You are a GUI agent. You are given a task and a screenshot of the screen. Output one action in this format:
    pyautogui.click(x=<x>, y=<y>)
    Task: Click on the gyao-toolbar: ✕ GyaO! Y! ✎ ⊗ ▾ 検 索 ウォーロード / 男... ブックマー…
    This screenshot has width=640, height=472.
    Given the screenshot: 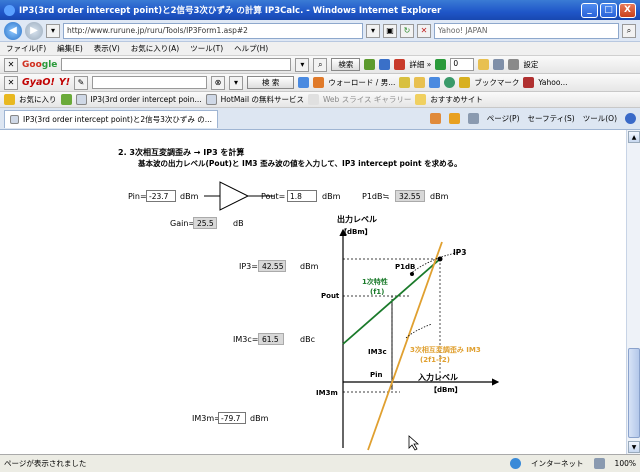 What is the action you would take?
    pyautogui.click(x=320, y=83)
    